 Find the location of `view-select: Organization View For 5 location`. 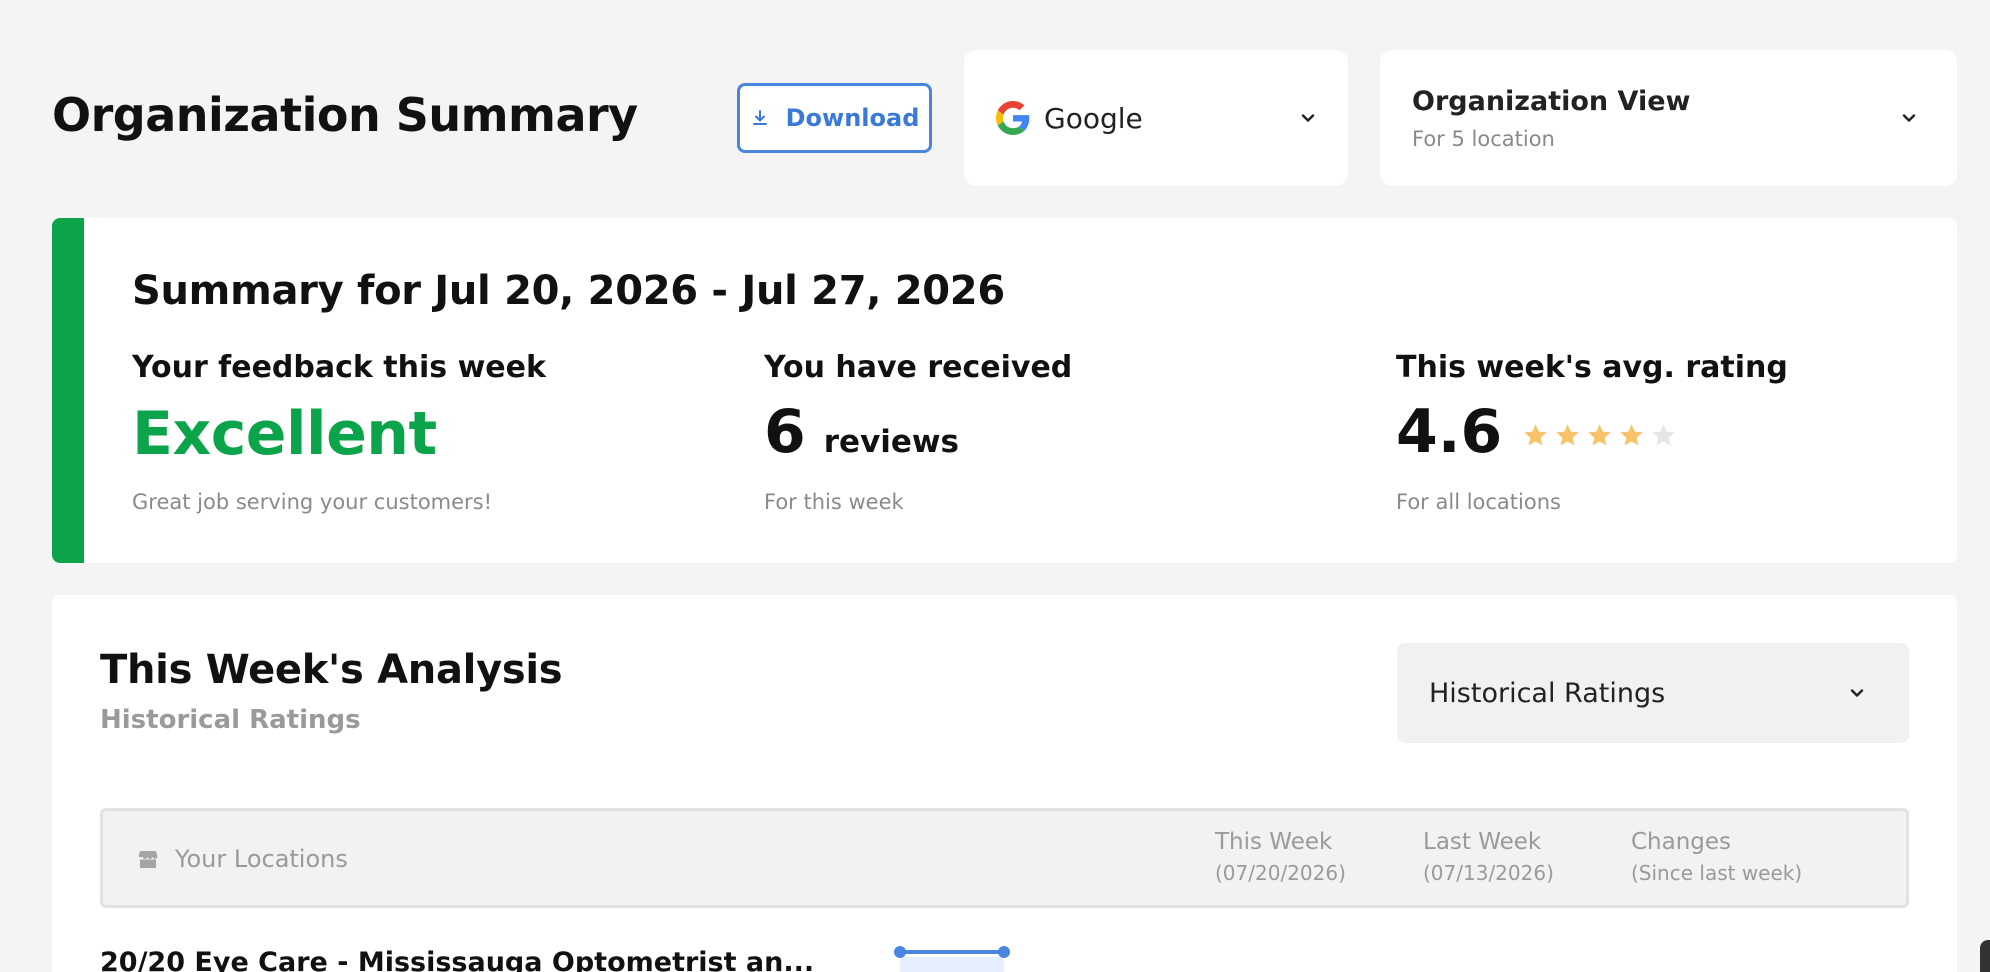

view-select: Organization View For 5 location is located at coordinates (1668, 118).